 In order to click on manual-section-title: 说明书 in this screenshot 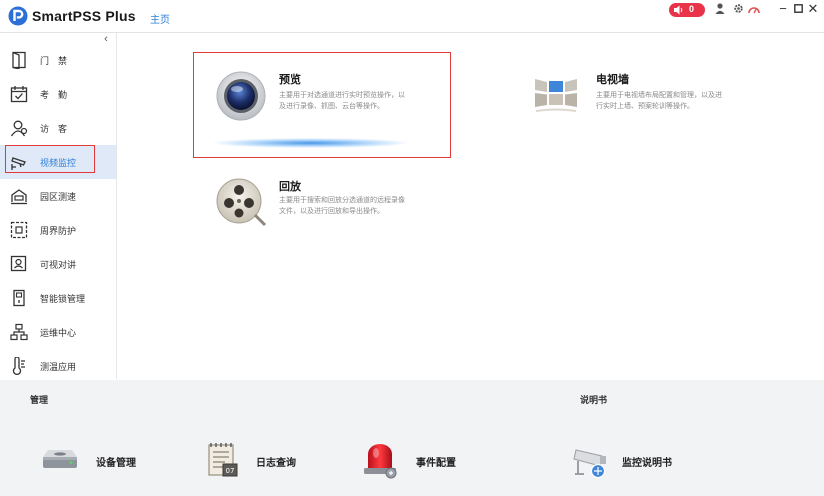, I will do `click(594, 400)`.